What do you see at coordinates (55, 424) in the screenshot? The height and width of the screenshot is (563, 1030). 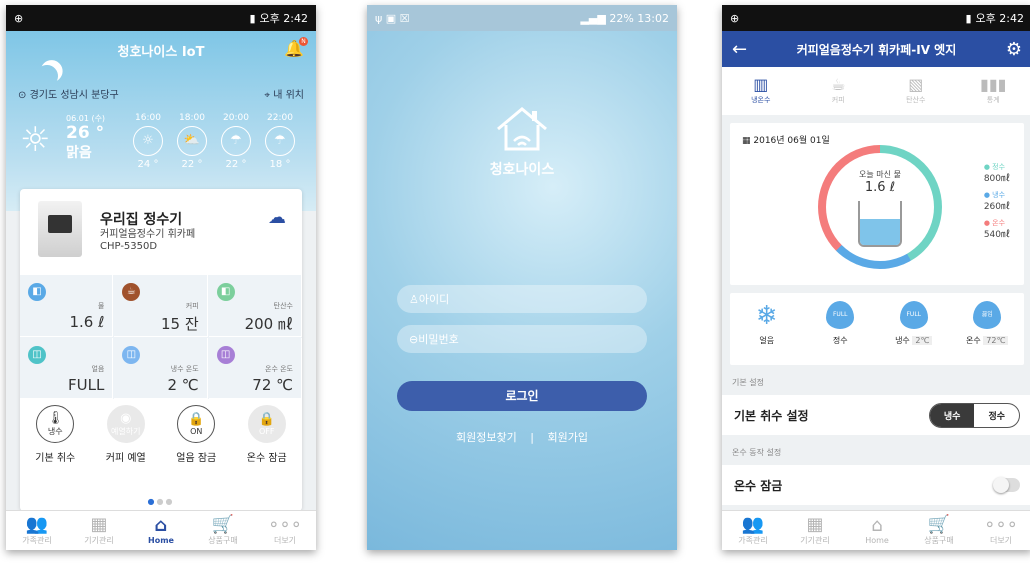 I see `dispense-toggle: 🌡 냉수` at bounding box center [55, 424].